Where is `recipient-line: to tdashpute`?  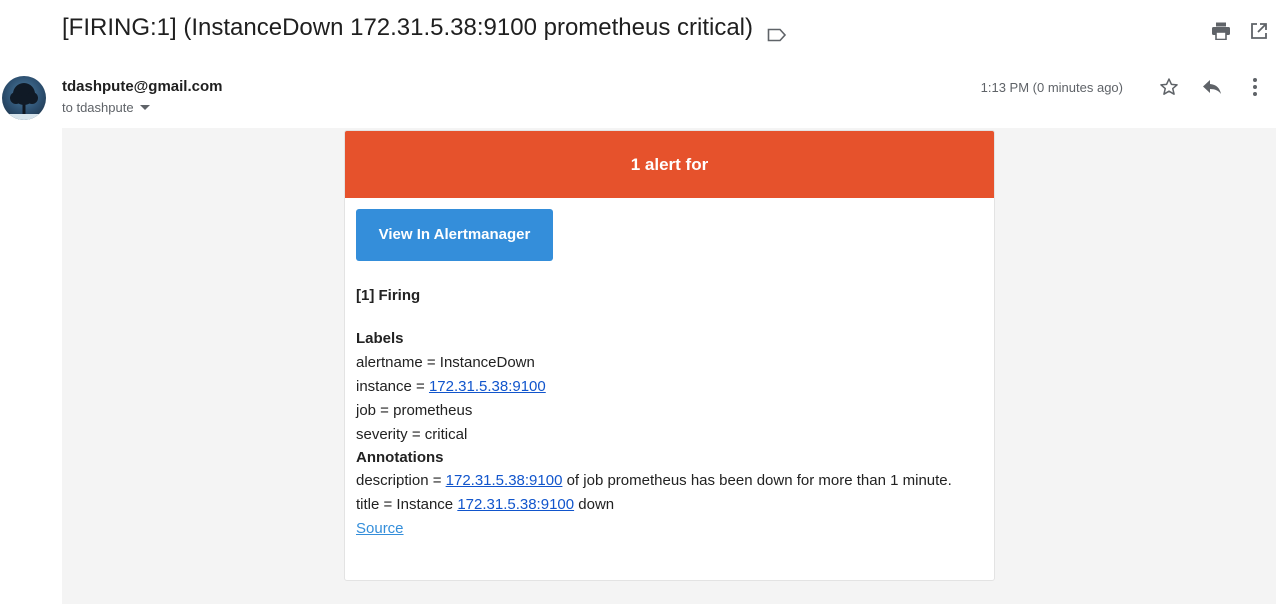
recipient-line: to tdashpute is located at coordinates (142, 107).